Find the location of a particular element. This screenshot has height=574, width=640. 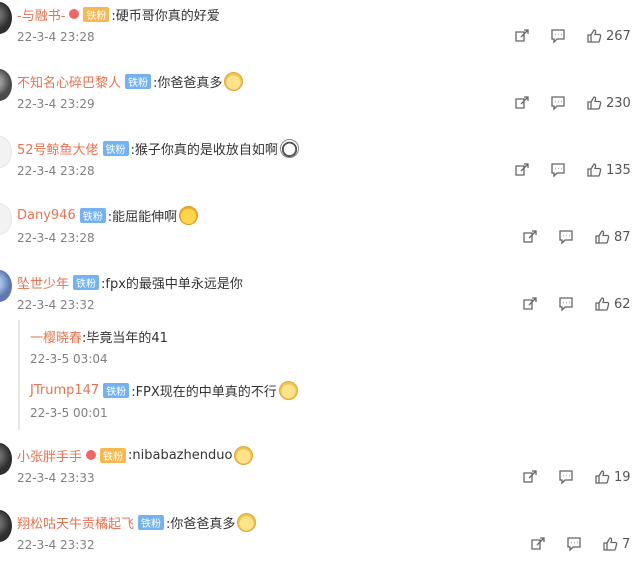

comment-actions: 135 is located at coordinates (572, 170).